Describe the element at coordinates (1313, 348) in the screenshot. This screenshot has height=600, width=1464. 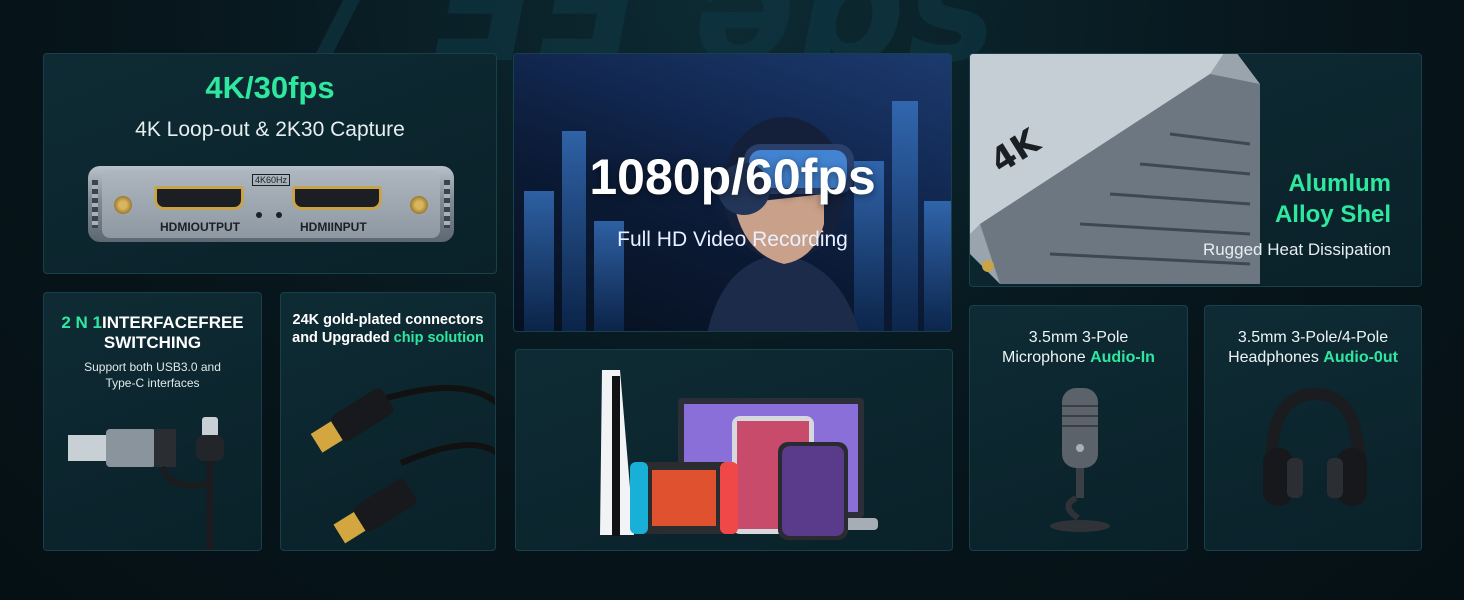
I see `headphones-text: 3.5mm 3-Pole/4-Pole Headphones Audio-0ut` at that location.